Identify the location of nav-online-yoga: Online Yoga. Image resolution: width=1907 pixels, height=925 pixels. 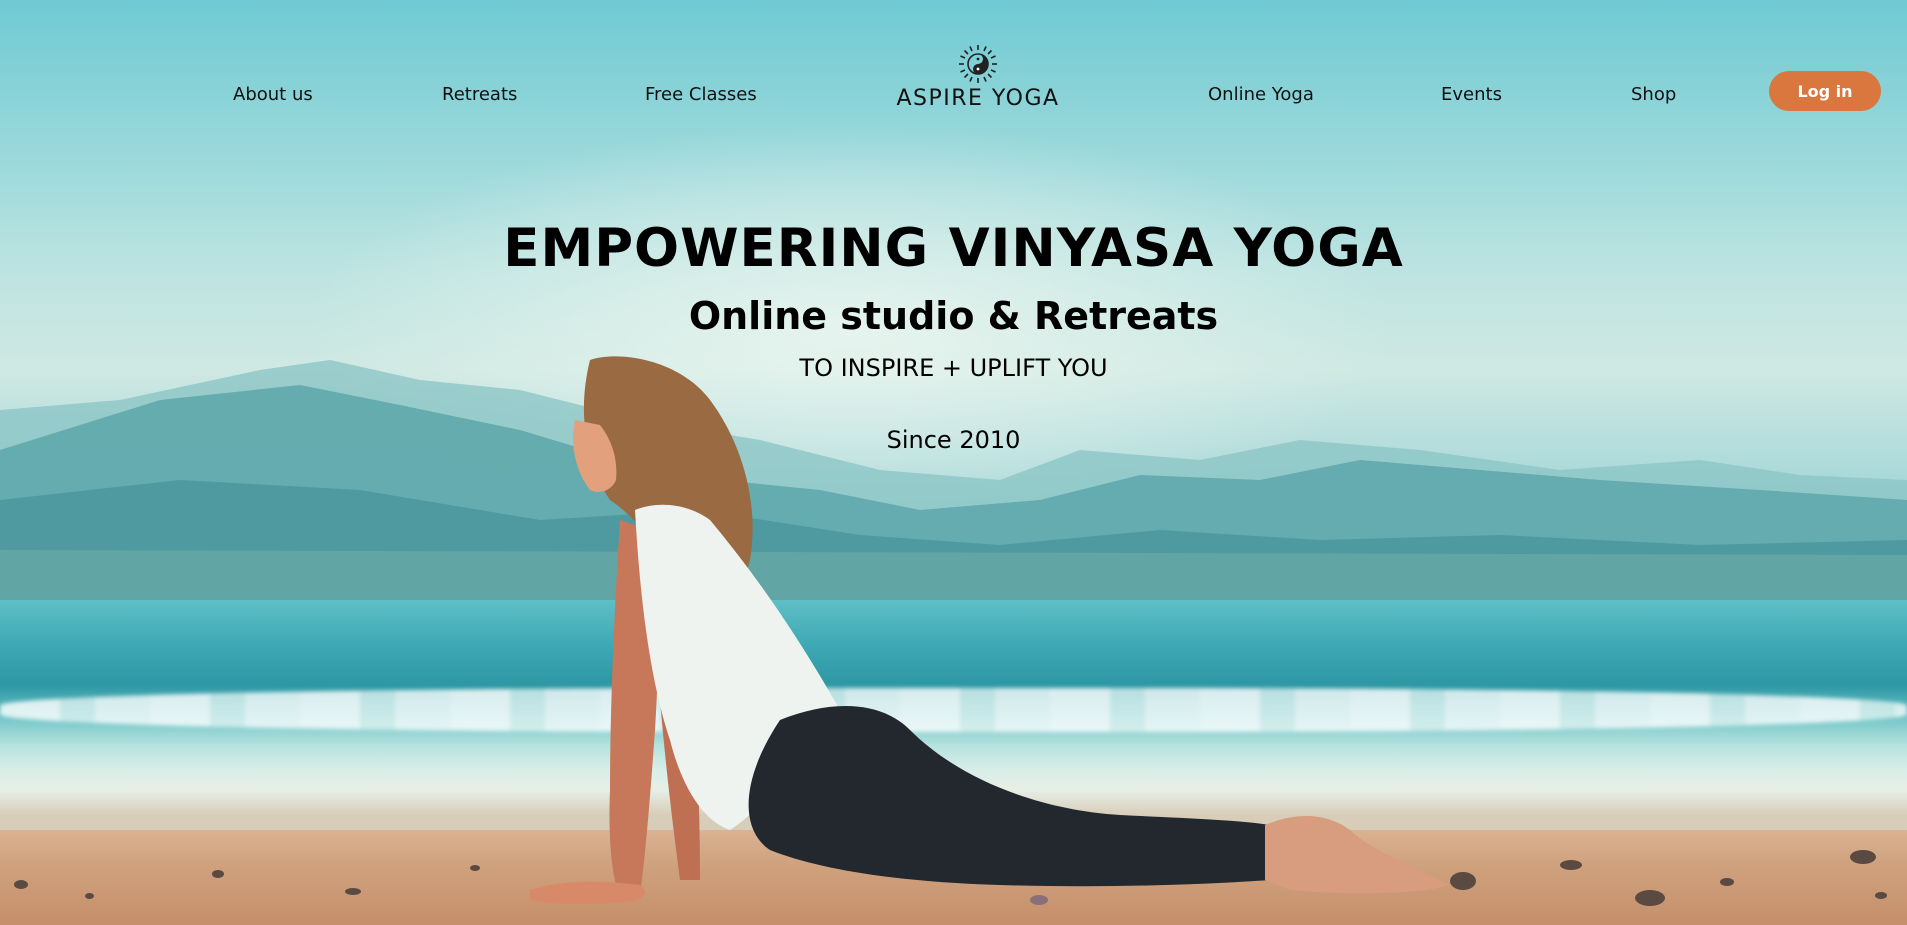
(1261, 94).